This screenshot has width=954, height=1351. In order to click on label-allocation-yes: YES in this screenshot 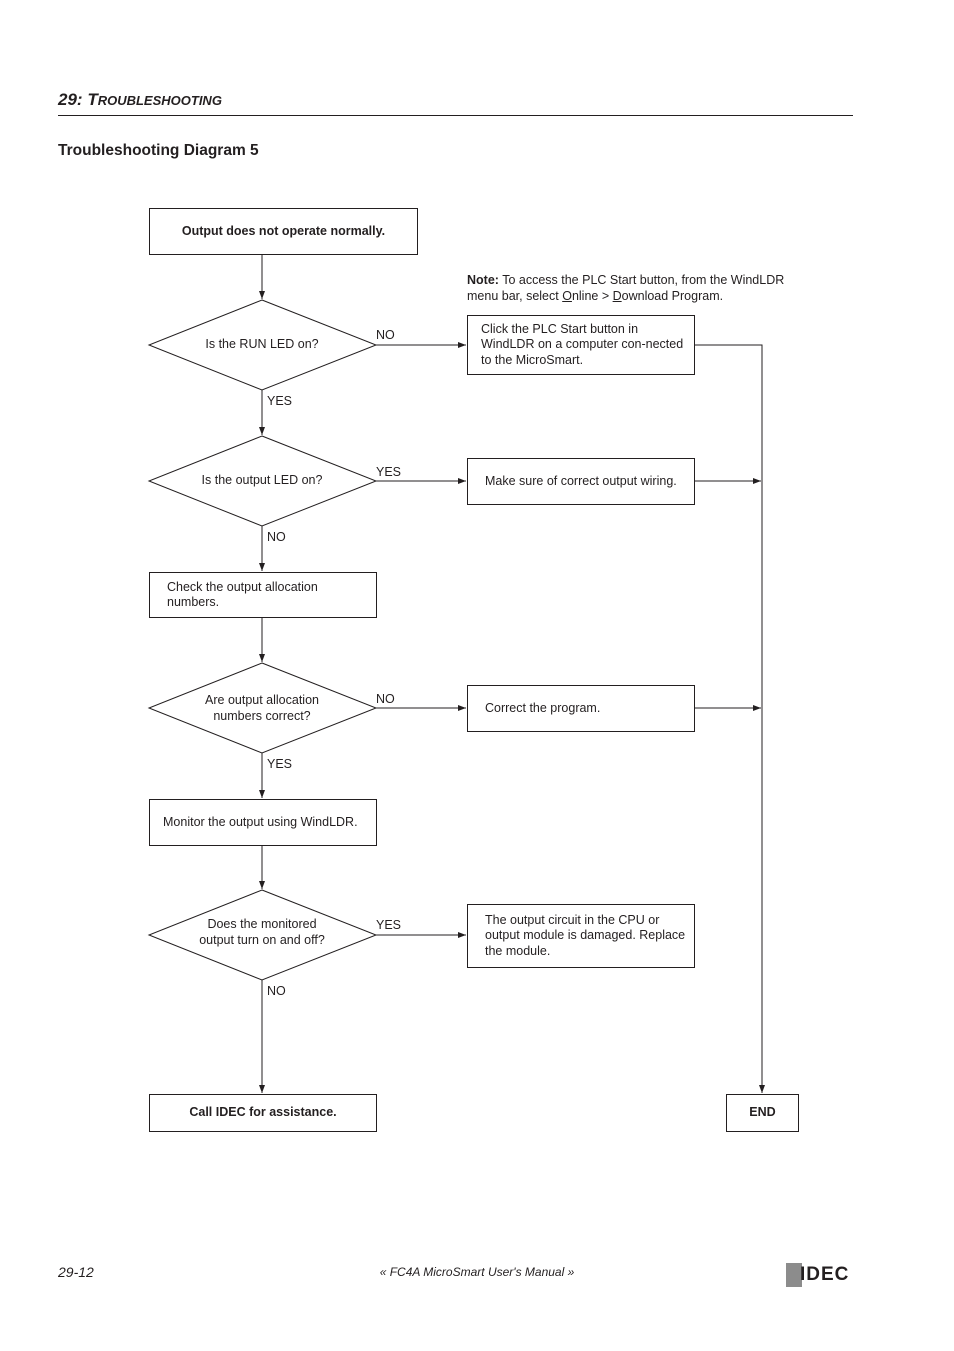, I will do `click(280, 764)`.